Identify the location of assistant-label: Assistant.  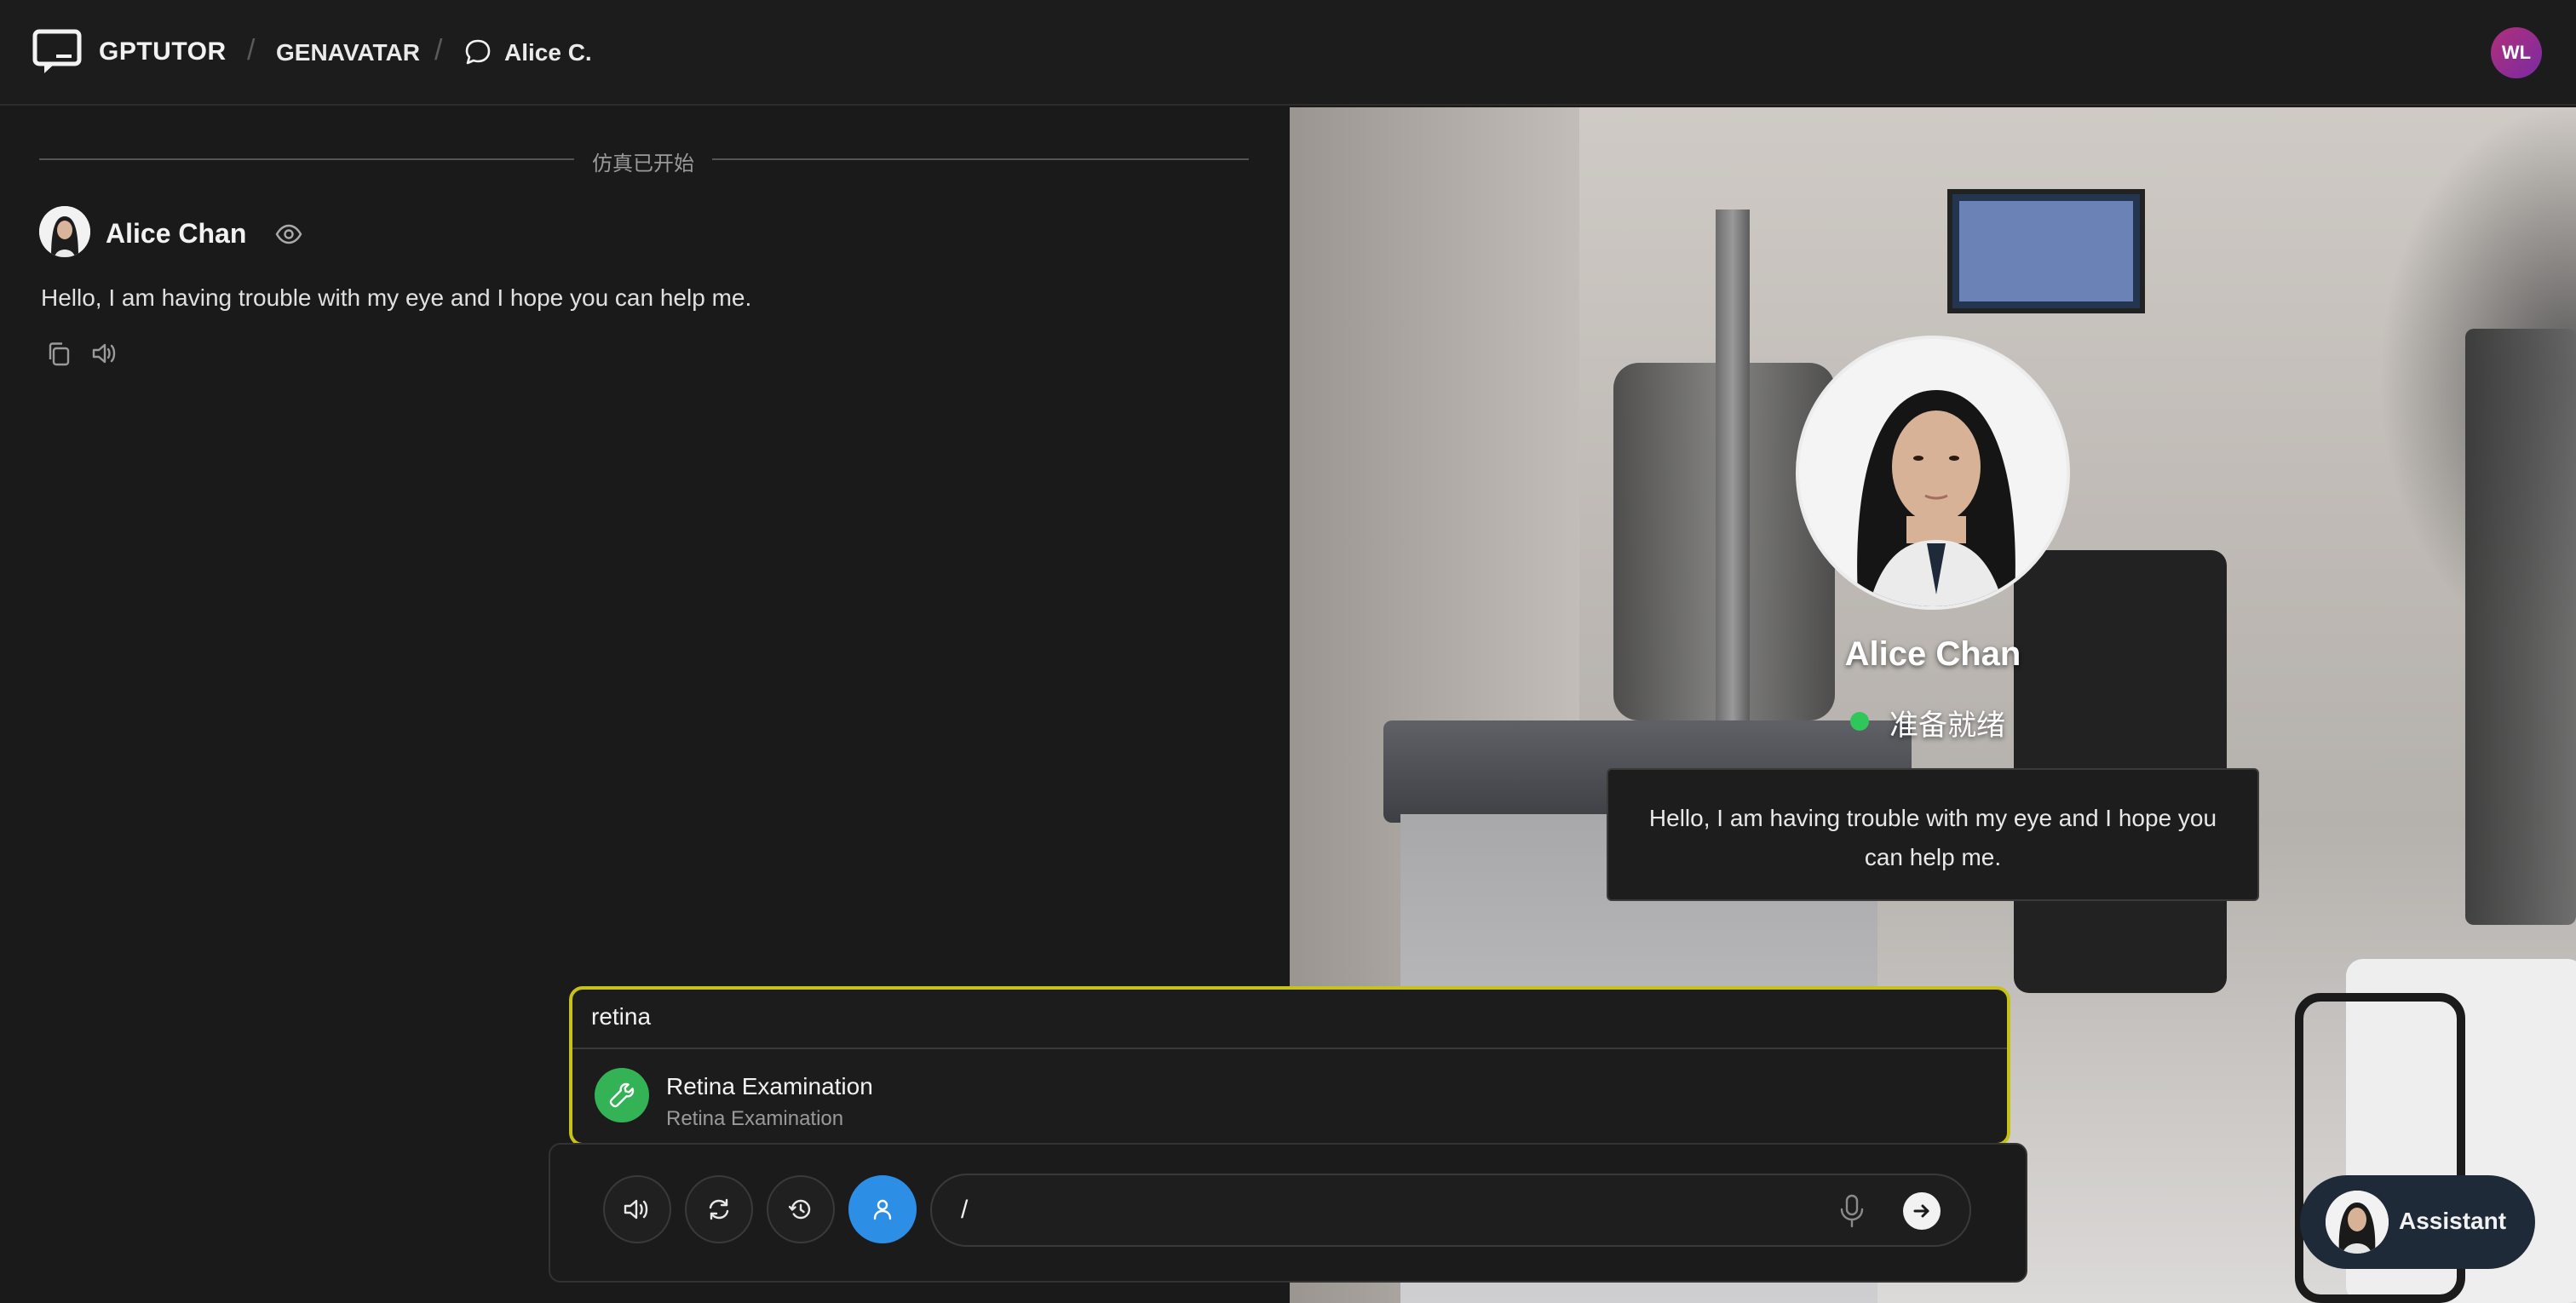
(2453, 1221).